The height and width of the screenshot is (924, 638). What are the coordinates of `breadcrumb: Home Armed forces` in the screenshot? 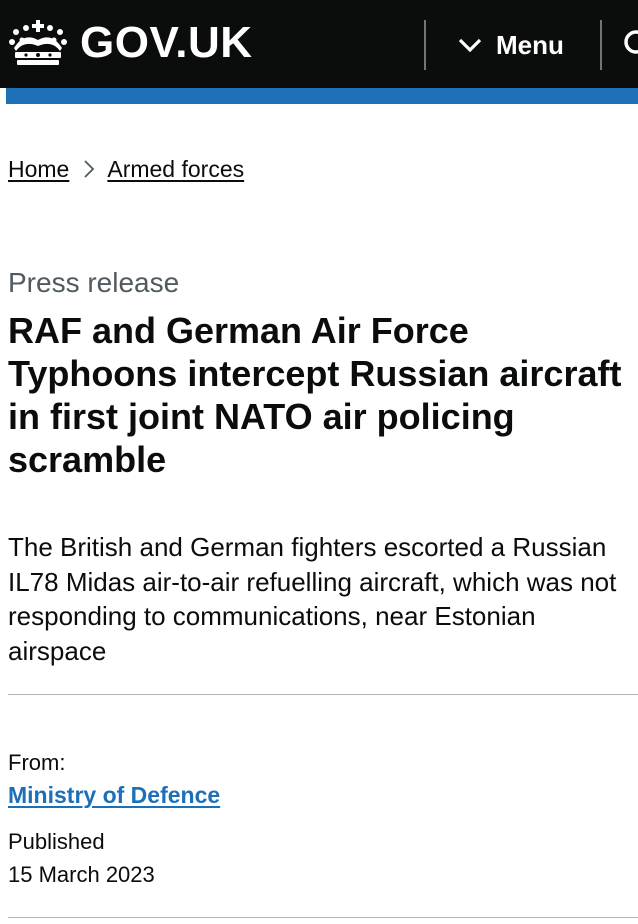 It's located at (126, 169).